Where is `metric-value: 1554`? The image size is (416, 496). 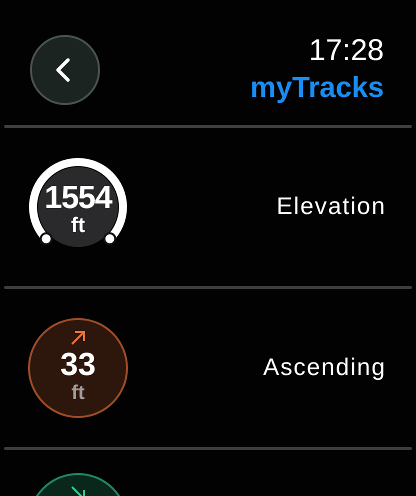 metric-value: 1554 is located at coordinates (78, 197).